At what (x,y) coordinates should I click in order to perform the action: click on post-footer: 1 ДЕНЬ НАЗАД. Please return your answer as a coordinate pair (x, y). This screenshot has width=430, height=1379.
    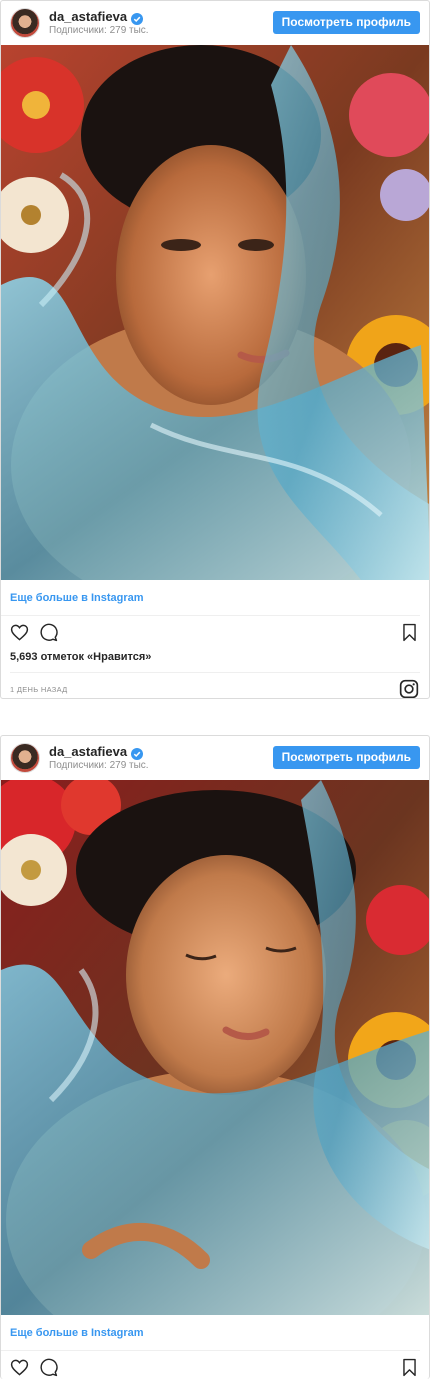
    Looking at the image, I should click on (215, 685).